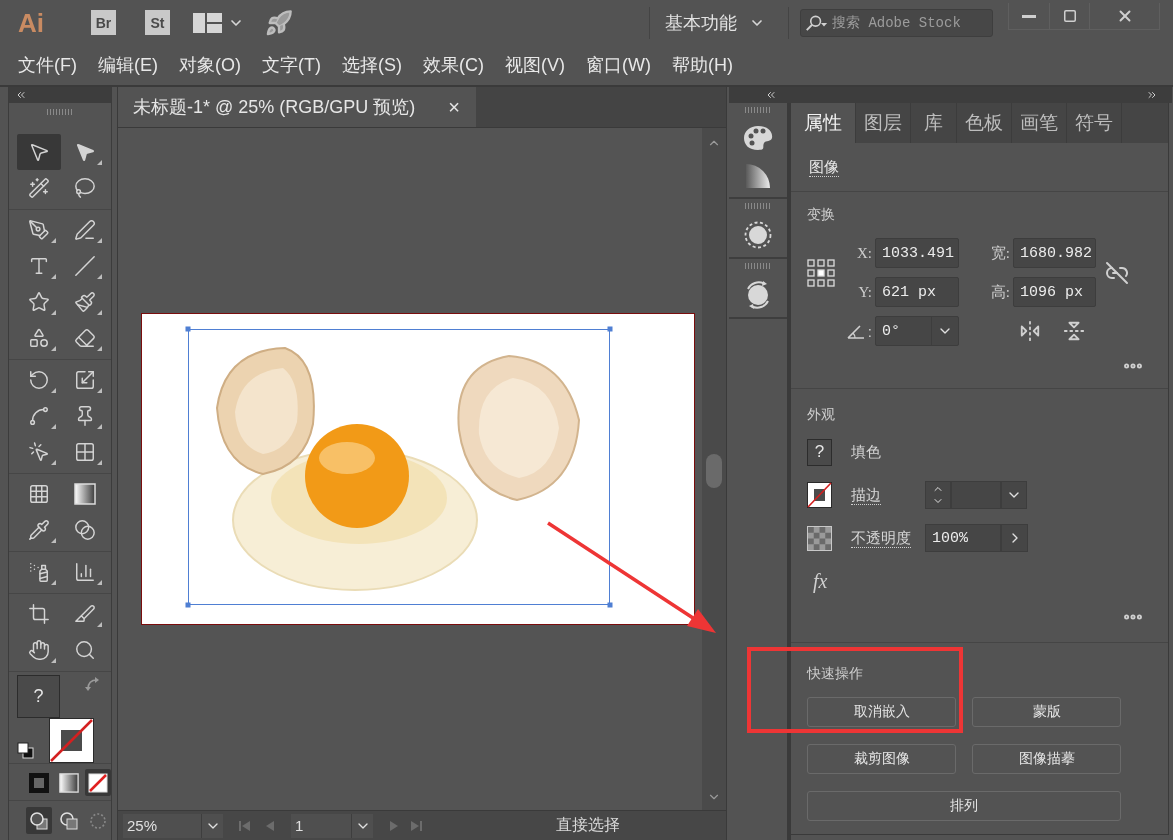 The image size is (1173, 840). I want to click on stroke-weight-dropdown, so click(1014, 495).